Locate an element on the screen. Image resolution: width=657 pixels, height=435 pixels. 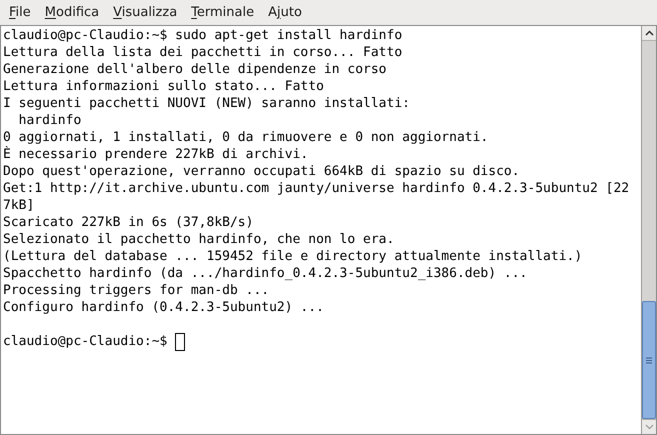
menu-item: File is located at coordinates (20, 13).